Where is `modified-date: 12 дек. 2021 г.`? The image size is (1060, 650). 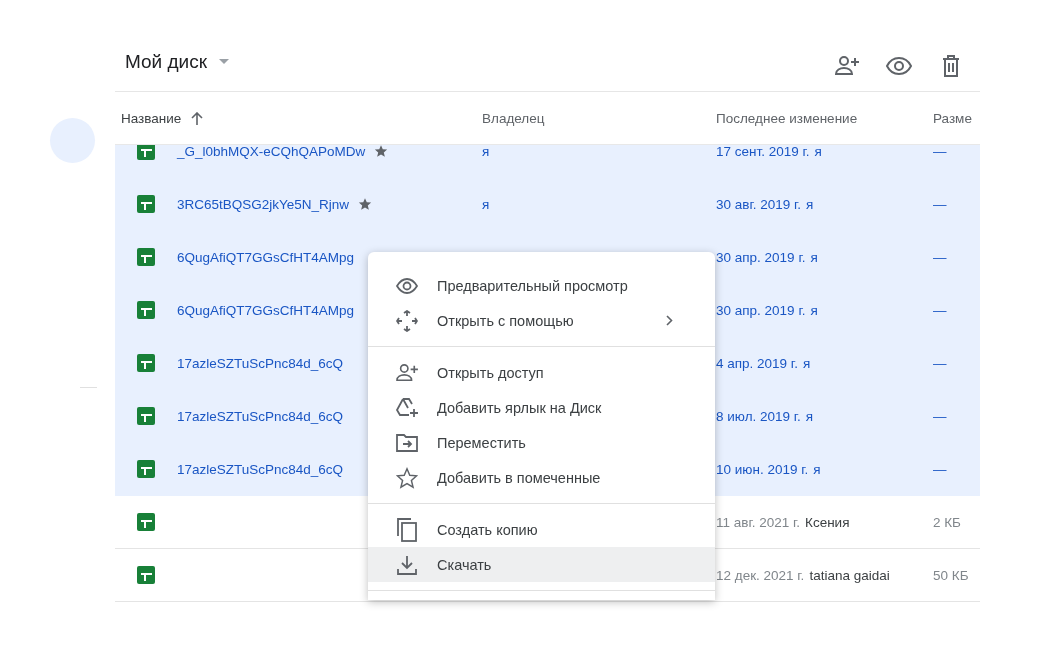
modified-date: 12 дек. 2021 г. is located at coordinates (760, 575).